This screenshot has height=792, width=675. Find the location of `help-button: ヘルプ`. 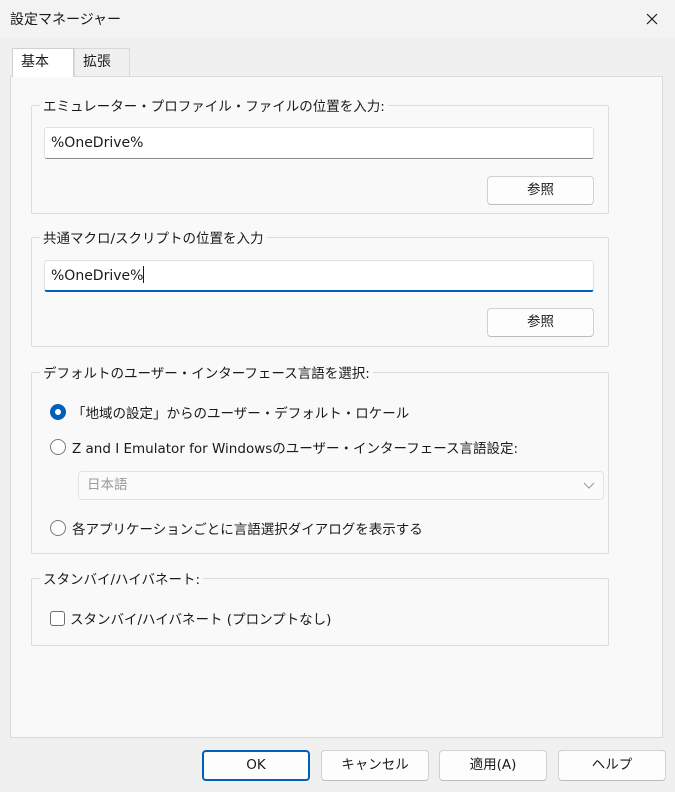

help-button: ヘルプ is located at coordinates (612, 765).